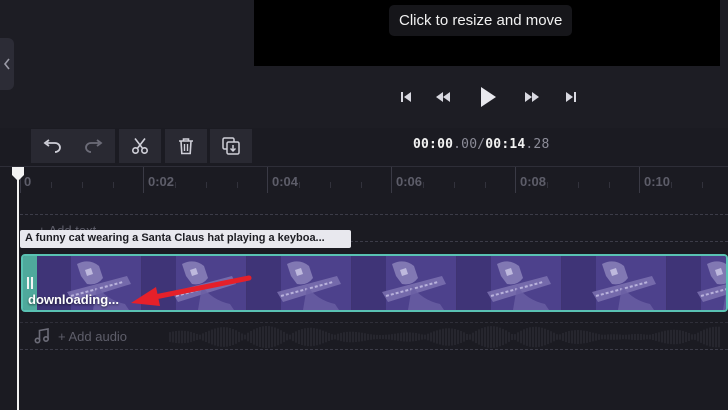  I want to click on ruler-label: 0:06, so click(409, 181).